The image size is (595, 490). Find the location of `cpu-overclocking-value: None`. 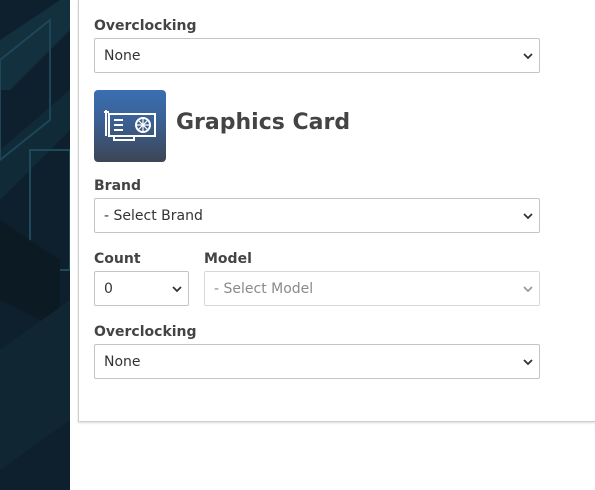

cpu-overclocking-value: None is located at coordinates (122, 55).